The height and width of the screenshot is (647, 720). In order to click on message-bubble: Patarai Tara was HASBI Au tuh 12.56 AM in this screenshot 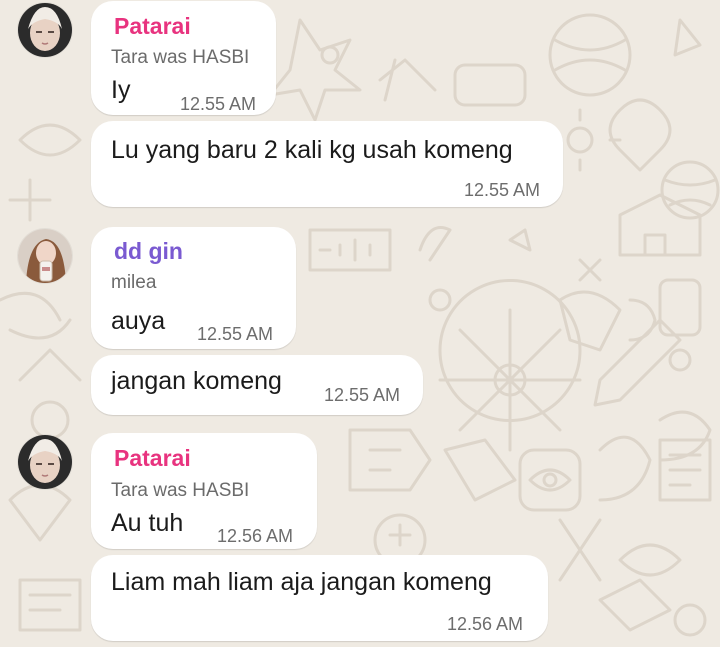, I will do `click(204, 491)`.